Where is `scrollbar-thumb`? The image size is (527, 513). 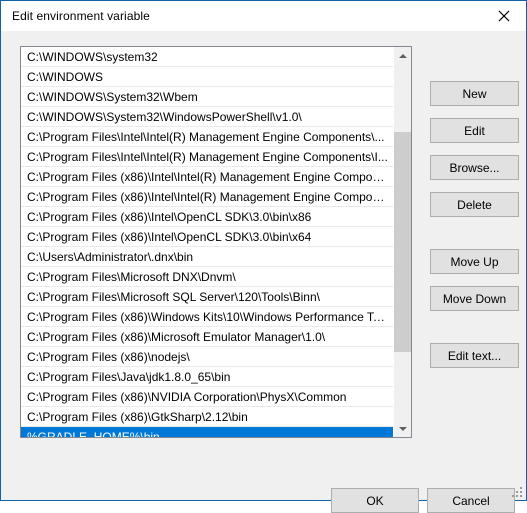 scrollbar-thumb is located at coordinates (402, 242).